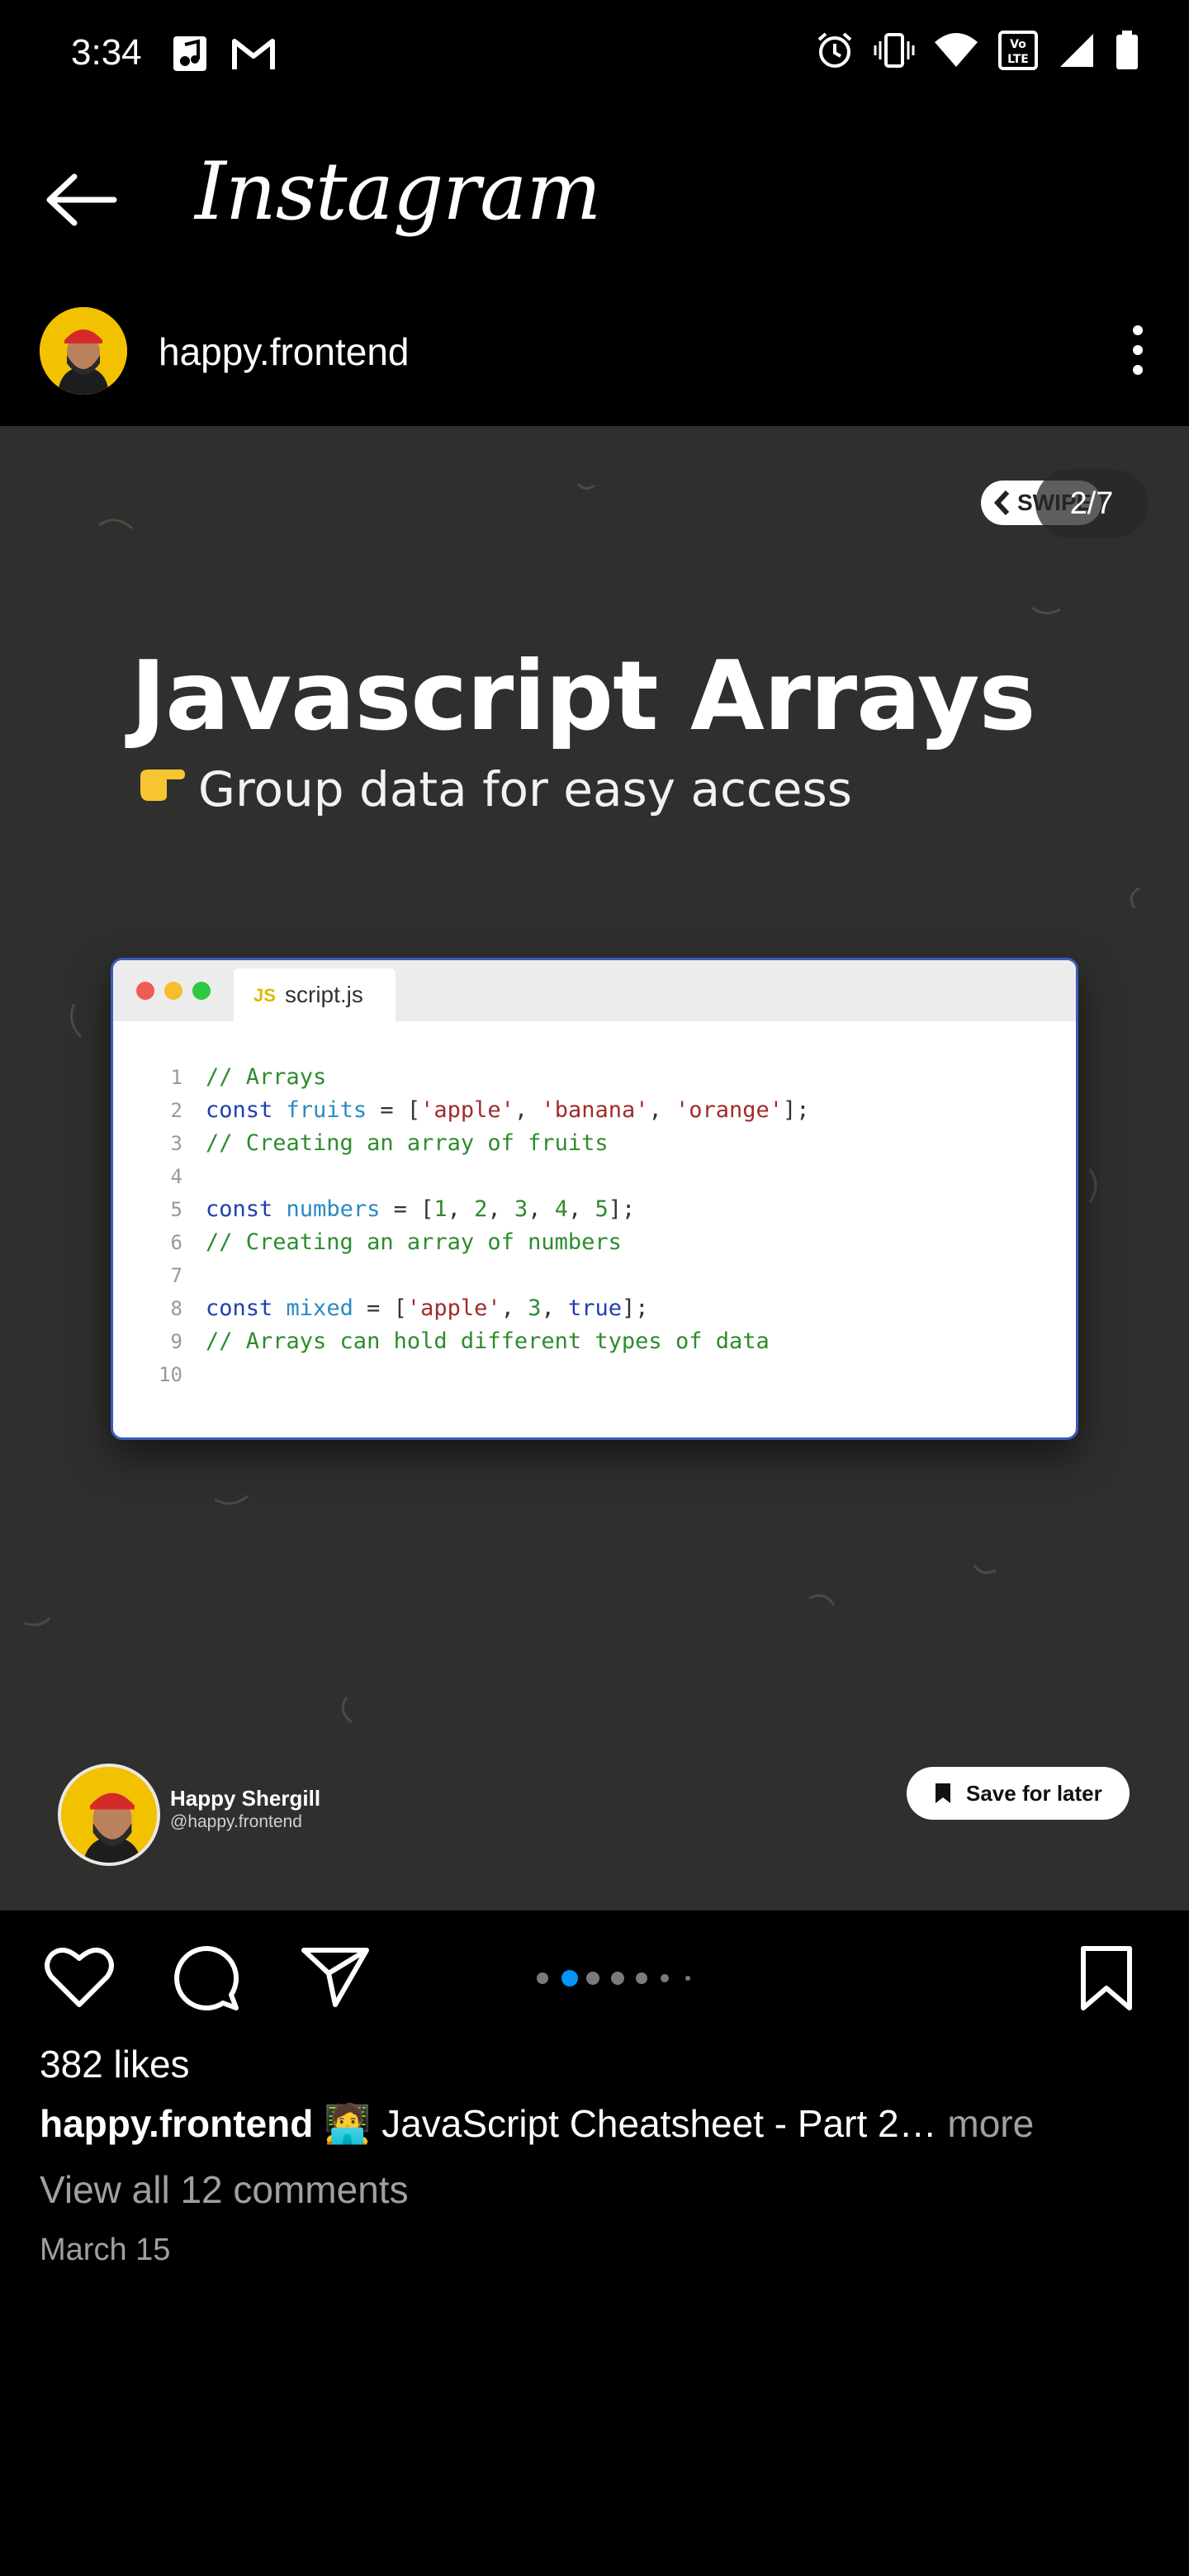  Describe the element at coordinates (1127, 50) in the screenshot. I see `battery-icon` at that location.